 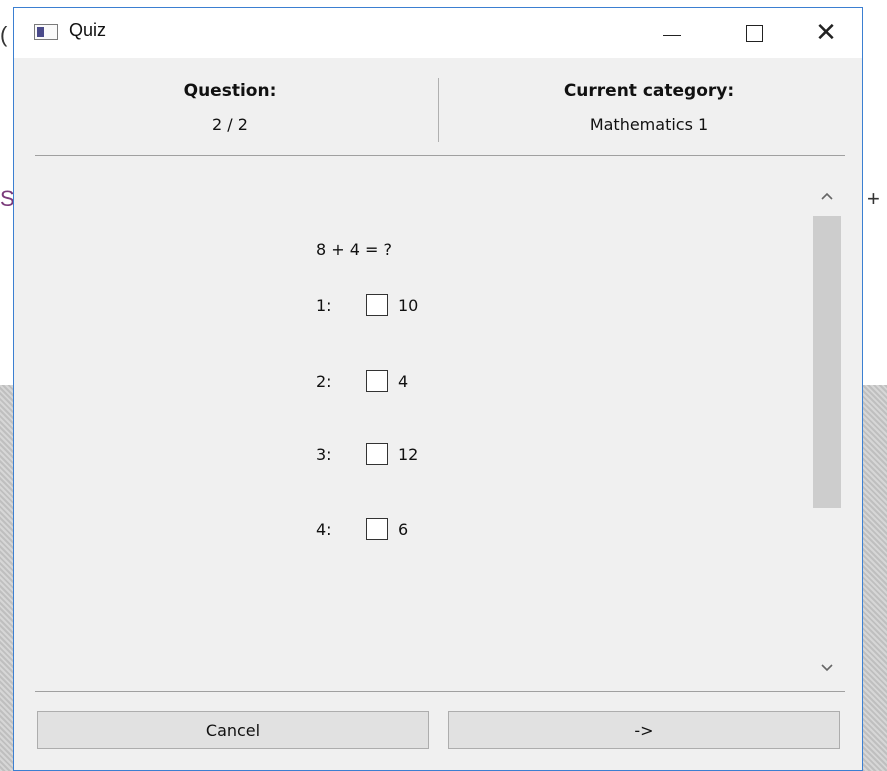 I want to click on option-value: 4, so click(x=403, y=381).